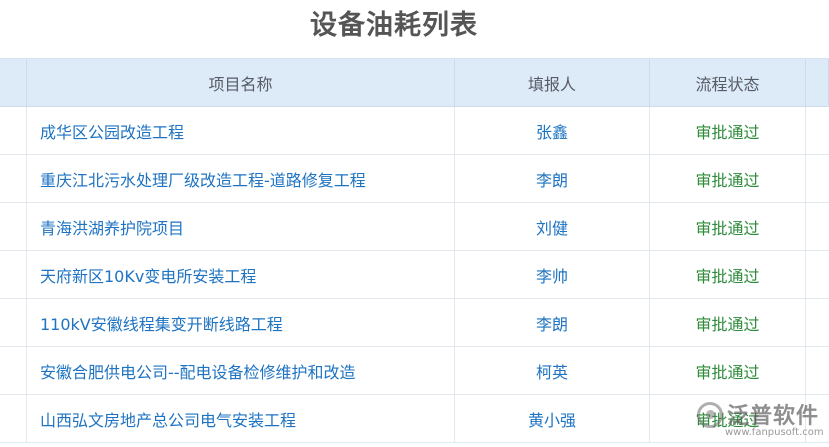  What do you see at coordinates (552, 371) in the screenshot?
I see `filler-name: 柯英` at bounding box center [552, 371].